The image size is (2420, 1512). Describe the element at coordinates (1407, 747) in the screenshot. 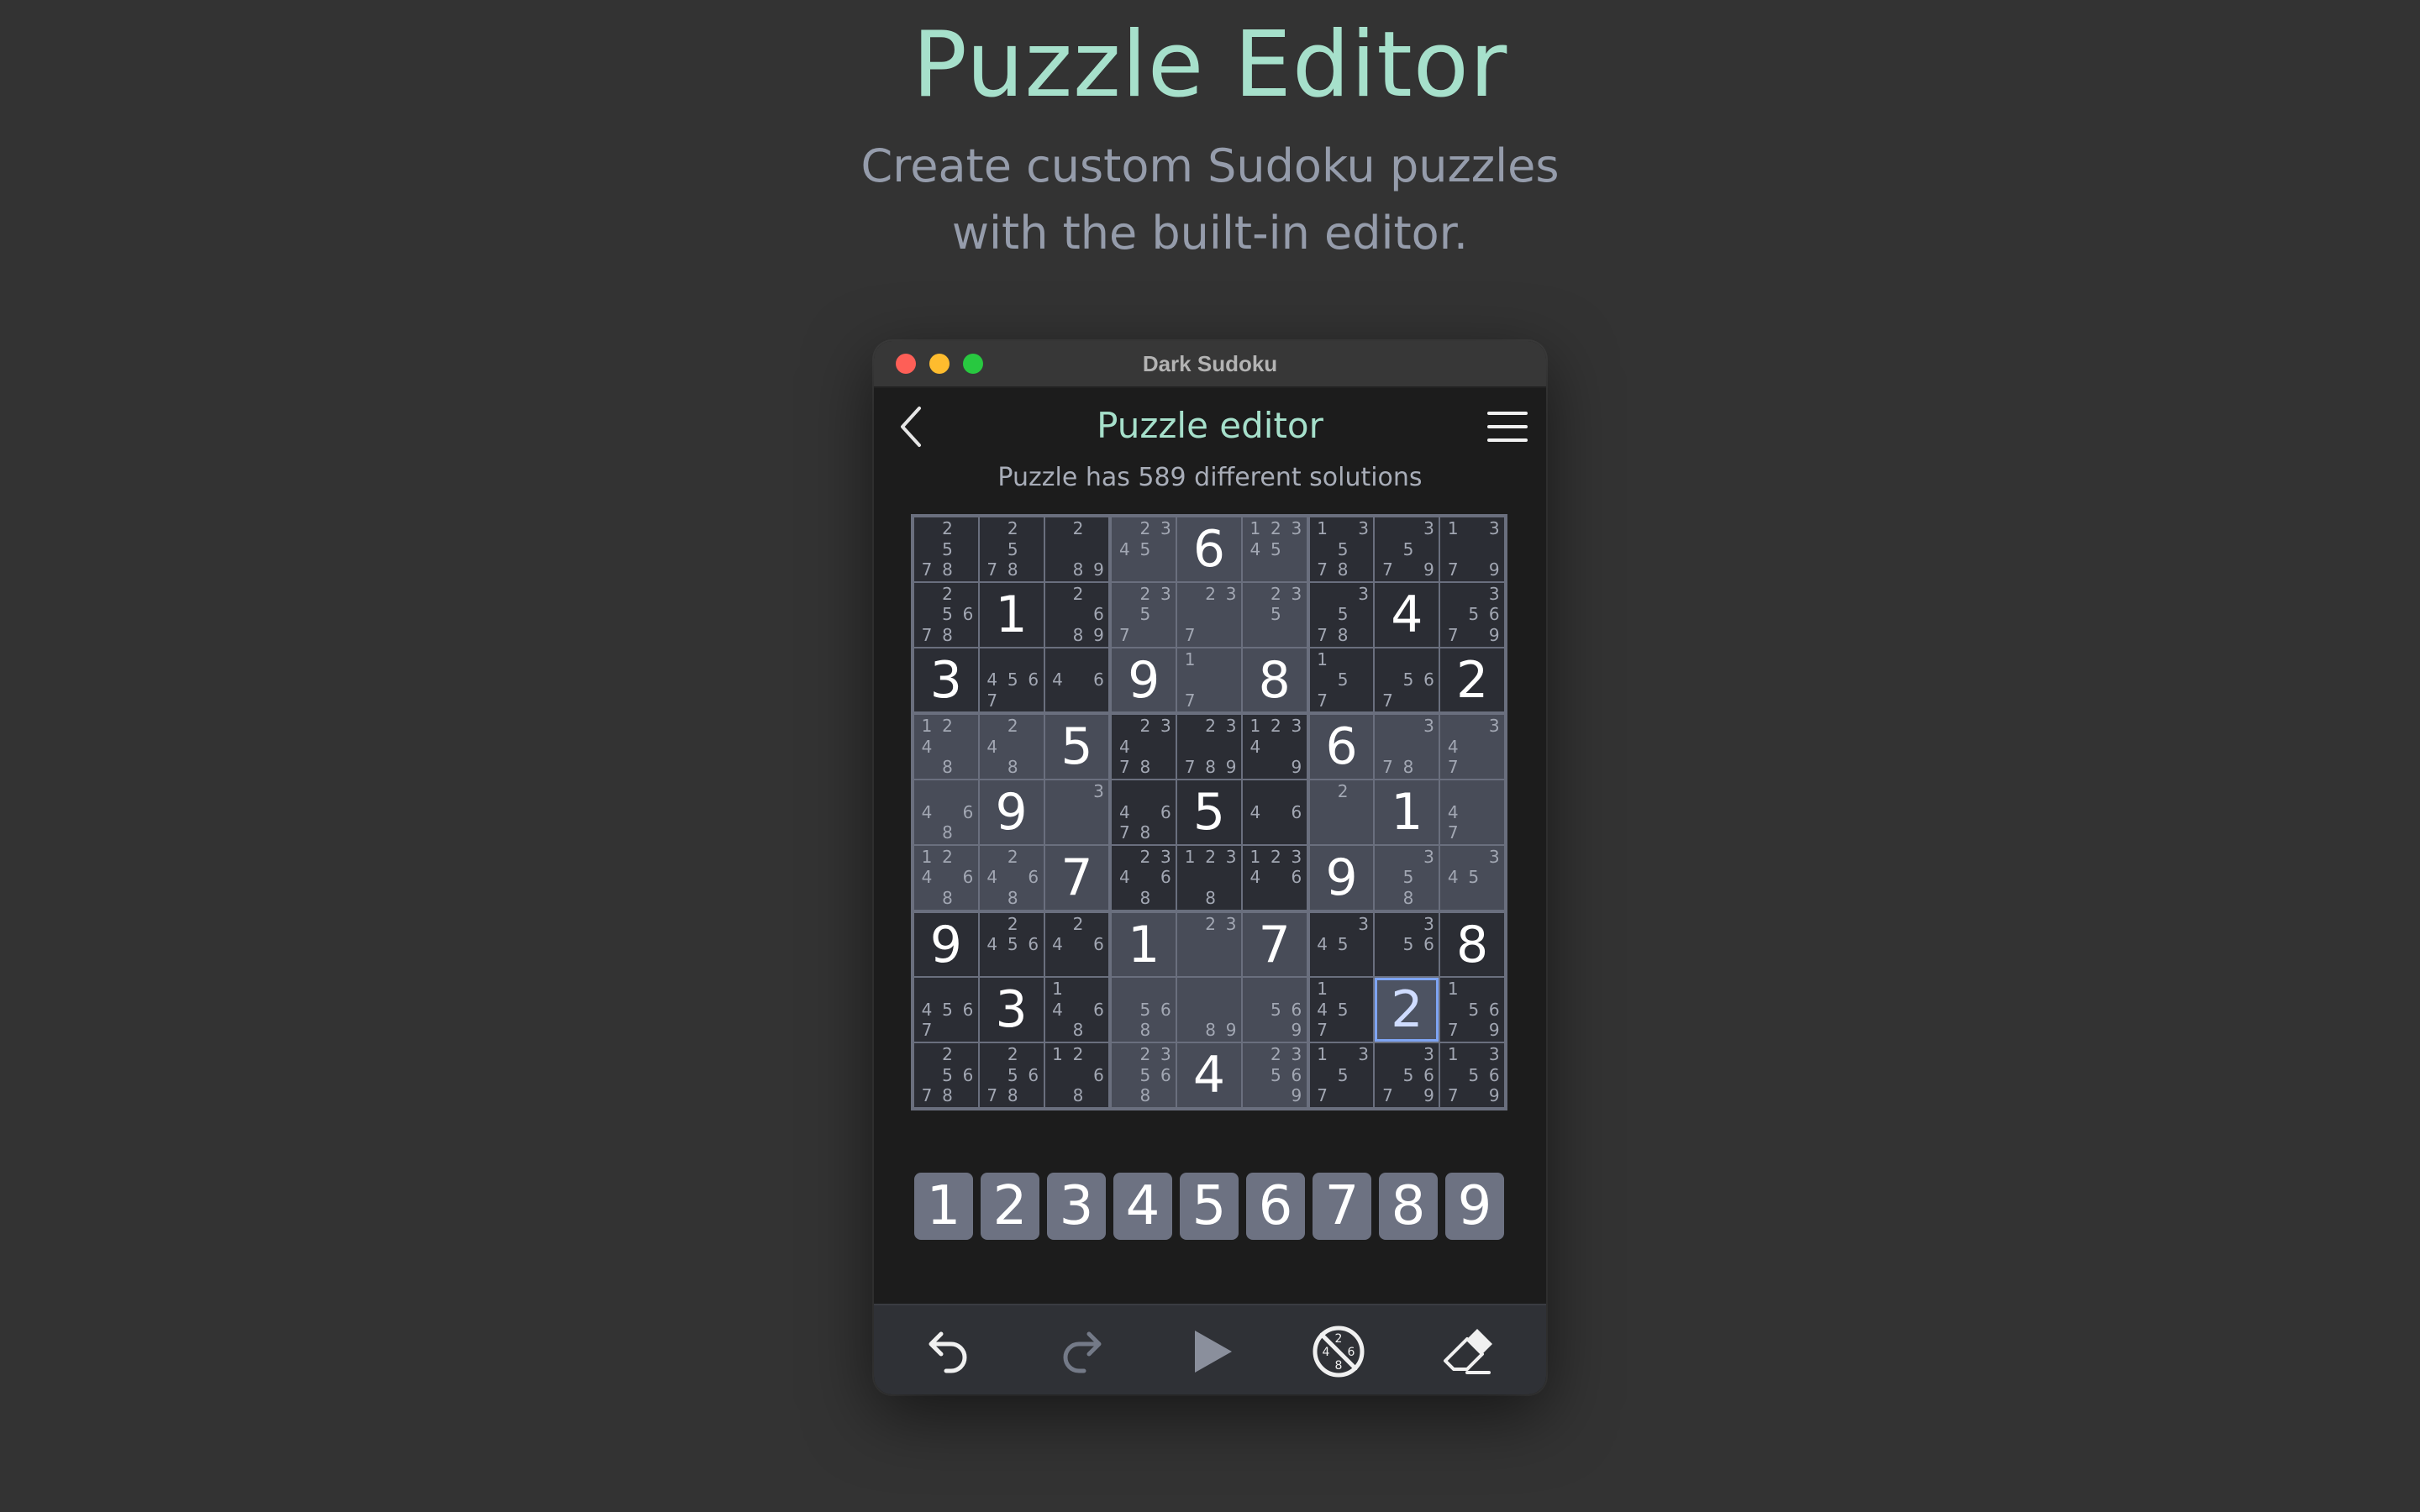

I see `cell-r4c8: 3 78` at that location.